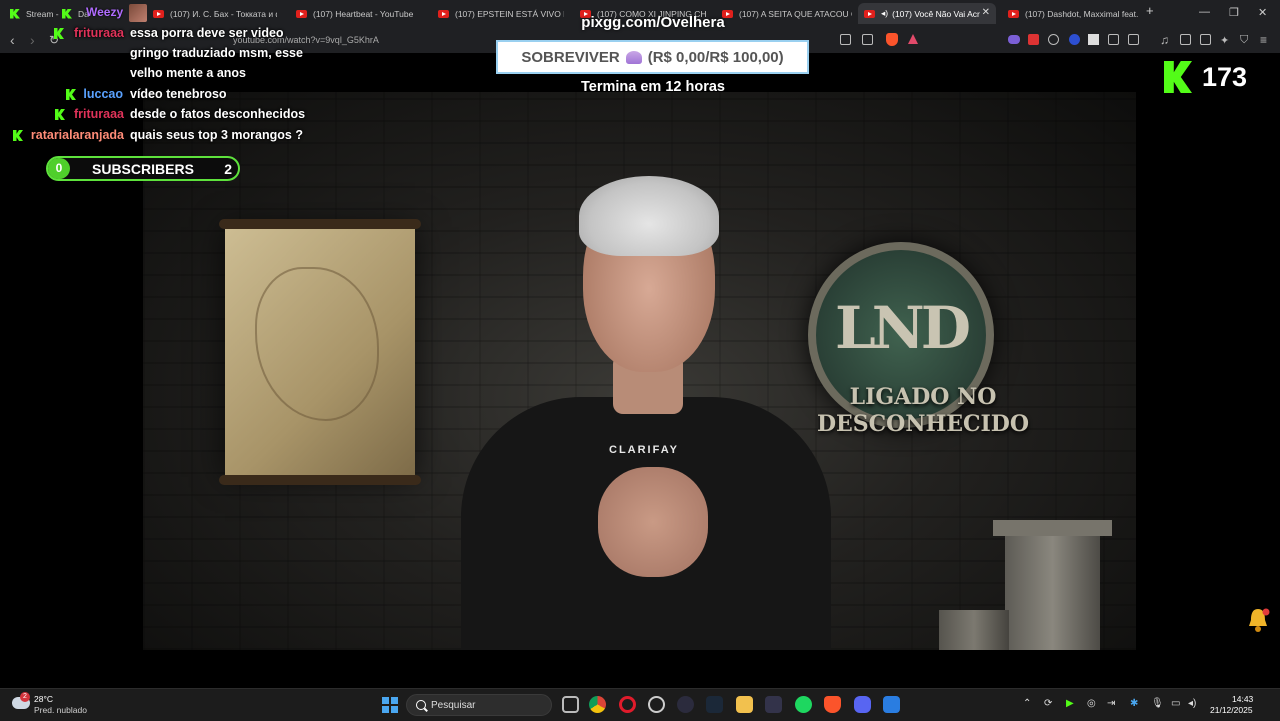 The height and width of the screenshot is (721, 1280). Describe the element at coordinates (1244, 40) in the screenshot. I see `vpn-shield-icon: ⛉` at that location.